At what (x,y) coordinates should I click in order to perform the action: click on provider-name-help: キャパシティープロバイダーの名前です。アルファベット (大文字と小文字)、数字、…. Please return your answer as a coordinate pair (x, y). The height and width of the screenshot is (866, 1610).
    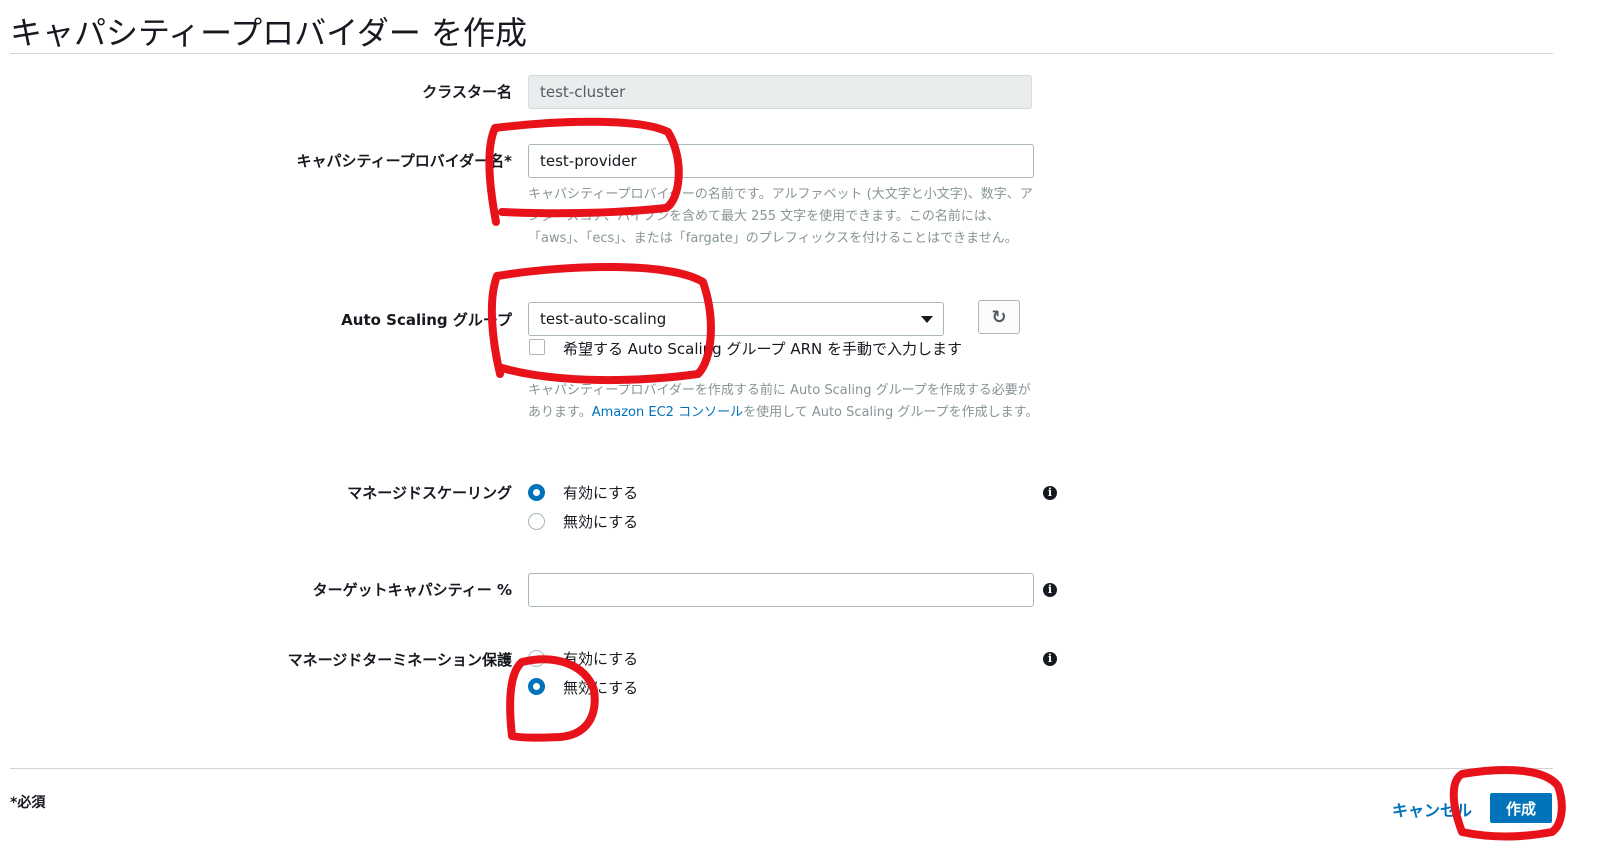
    Looking at the image, I should click on (780, 216).